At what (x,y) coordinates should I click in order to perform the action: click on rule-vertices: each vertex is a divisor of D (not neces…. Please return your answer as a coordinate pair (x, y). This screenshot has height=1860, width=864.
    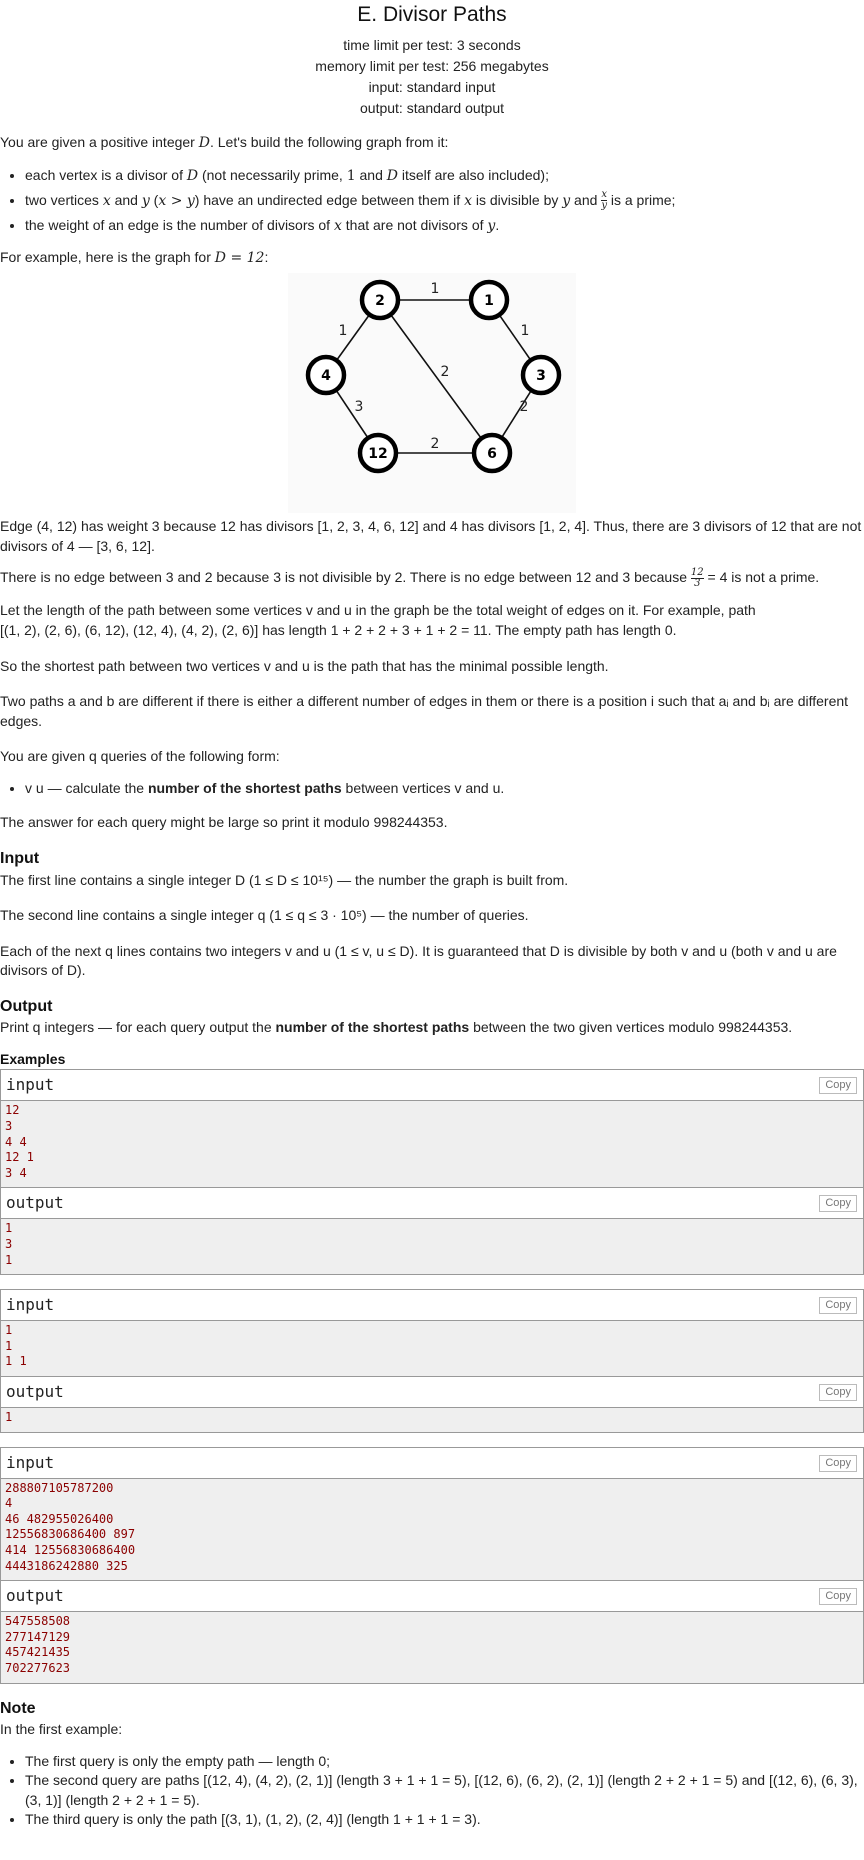
    Looking at the image, I should click on (444, 176).